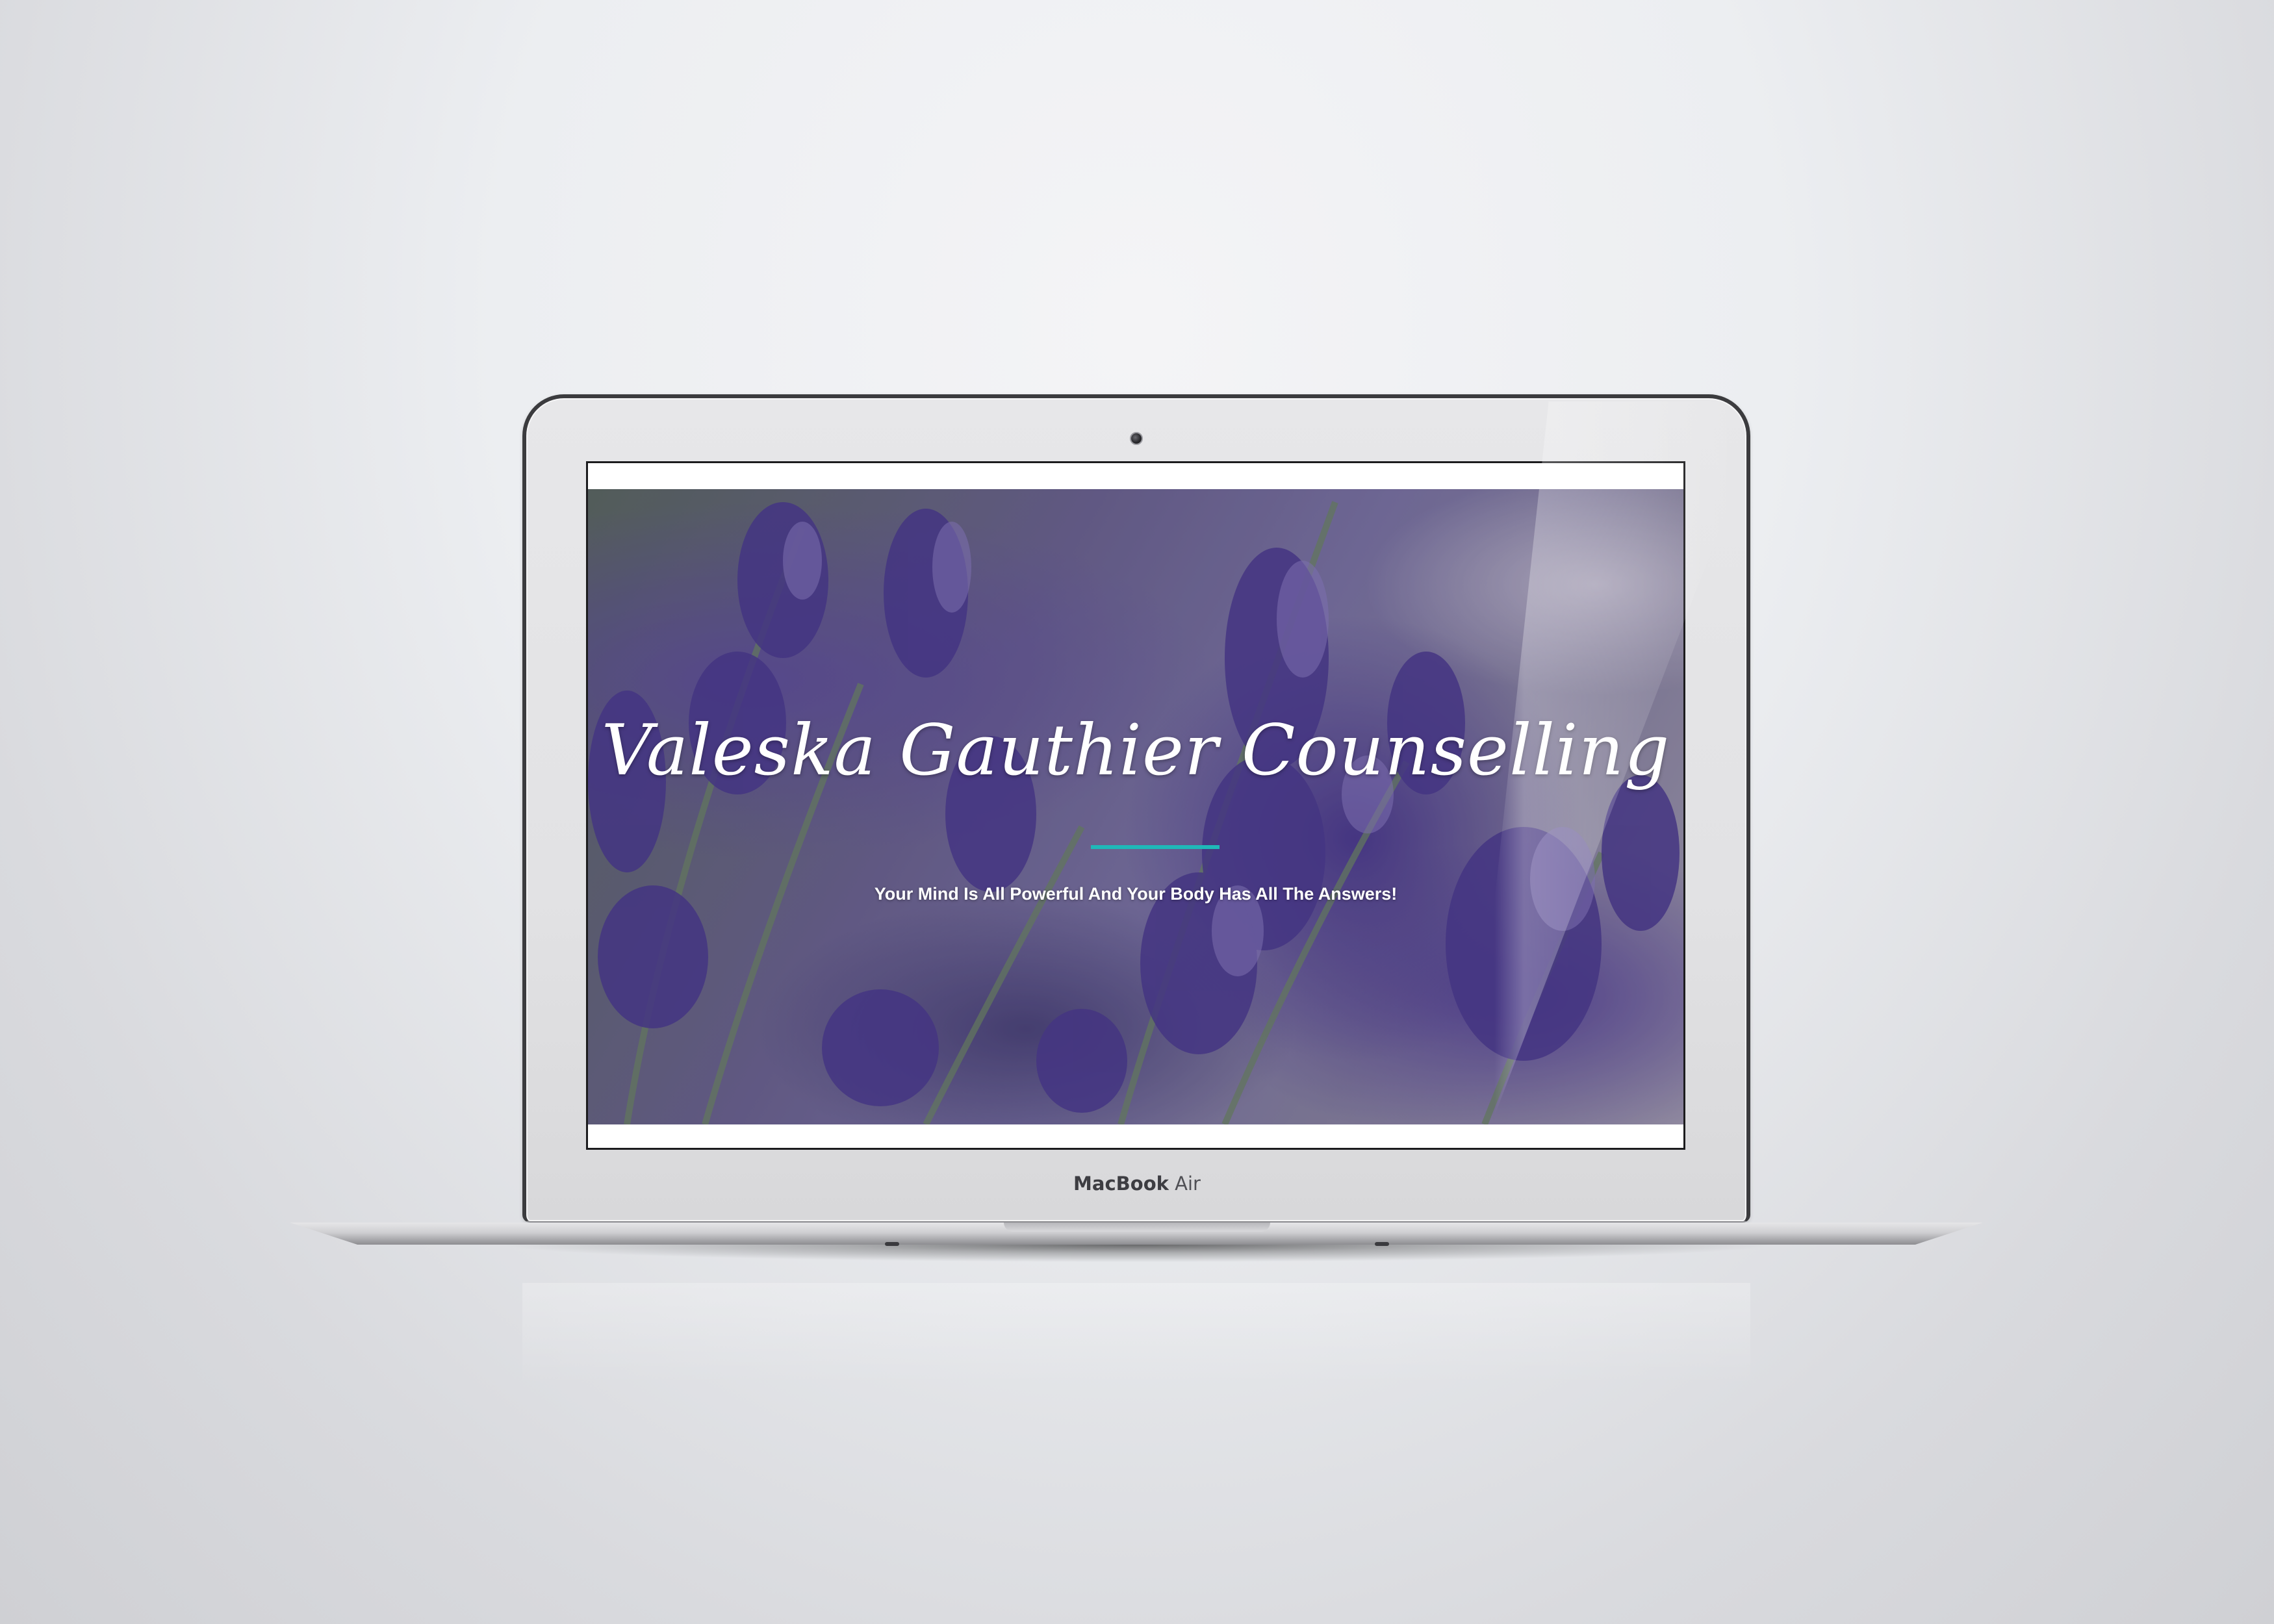  Describe the element at coordinates (1137, 1264) in the screenshot. I see `laptop-shadow` at that location.